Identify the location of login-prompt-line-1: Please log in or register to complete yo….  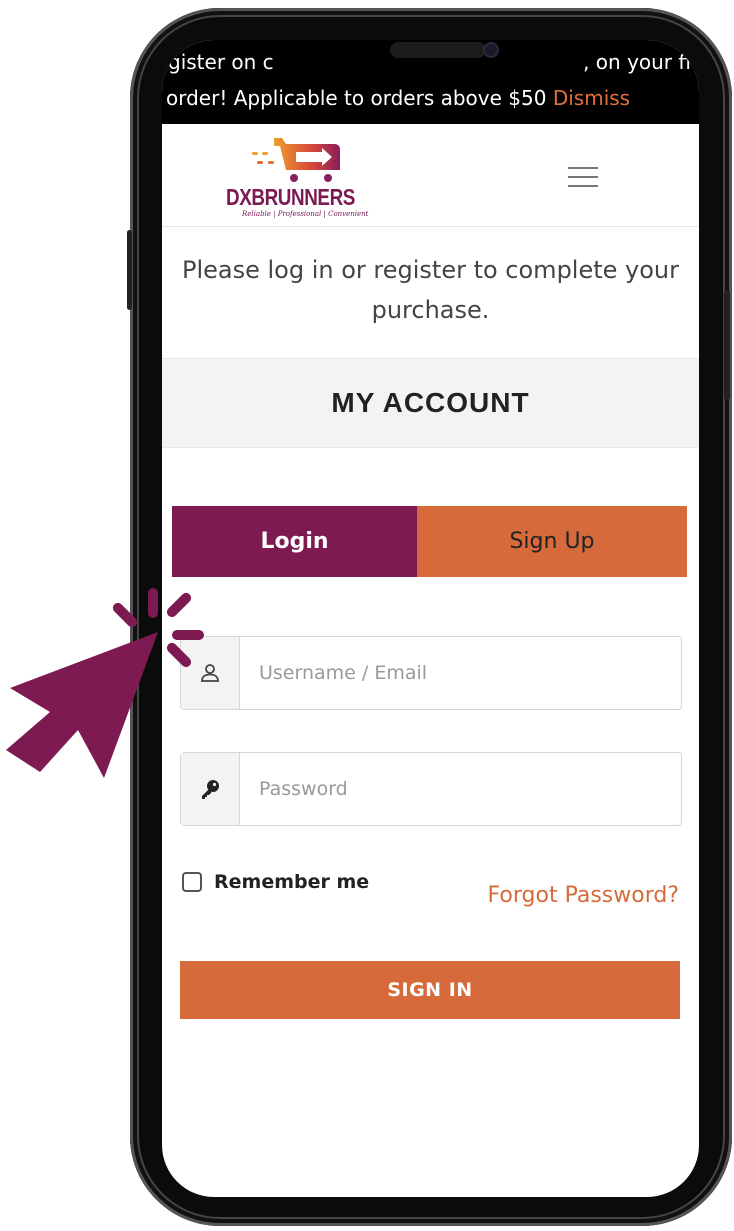
(430, 270).